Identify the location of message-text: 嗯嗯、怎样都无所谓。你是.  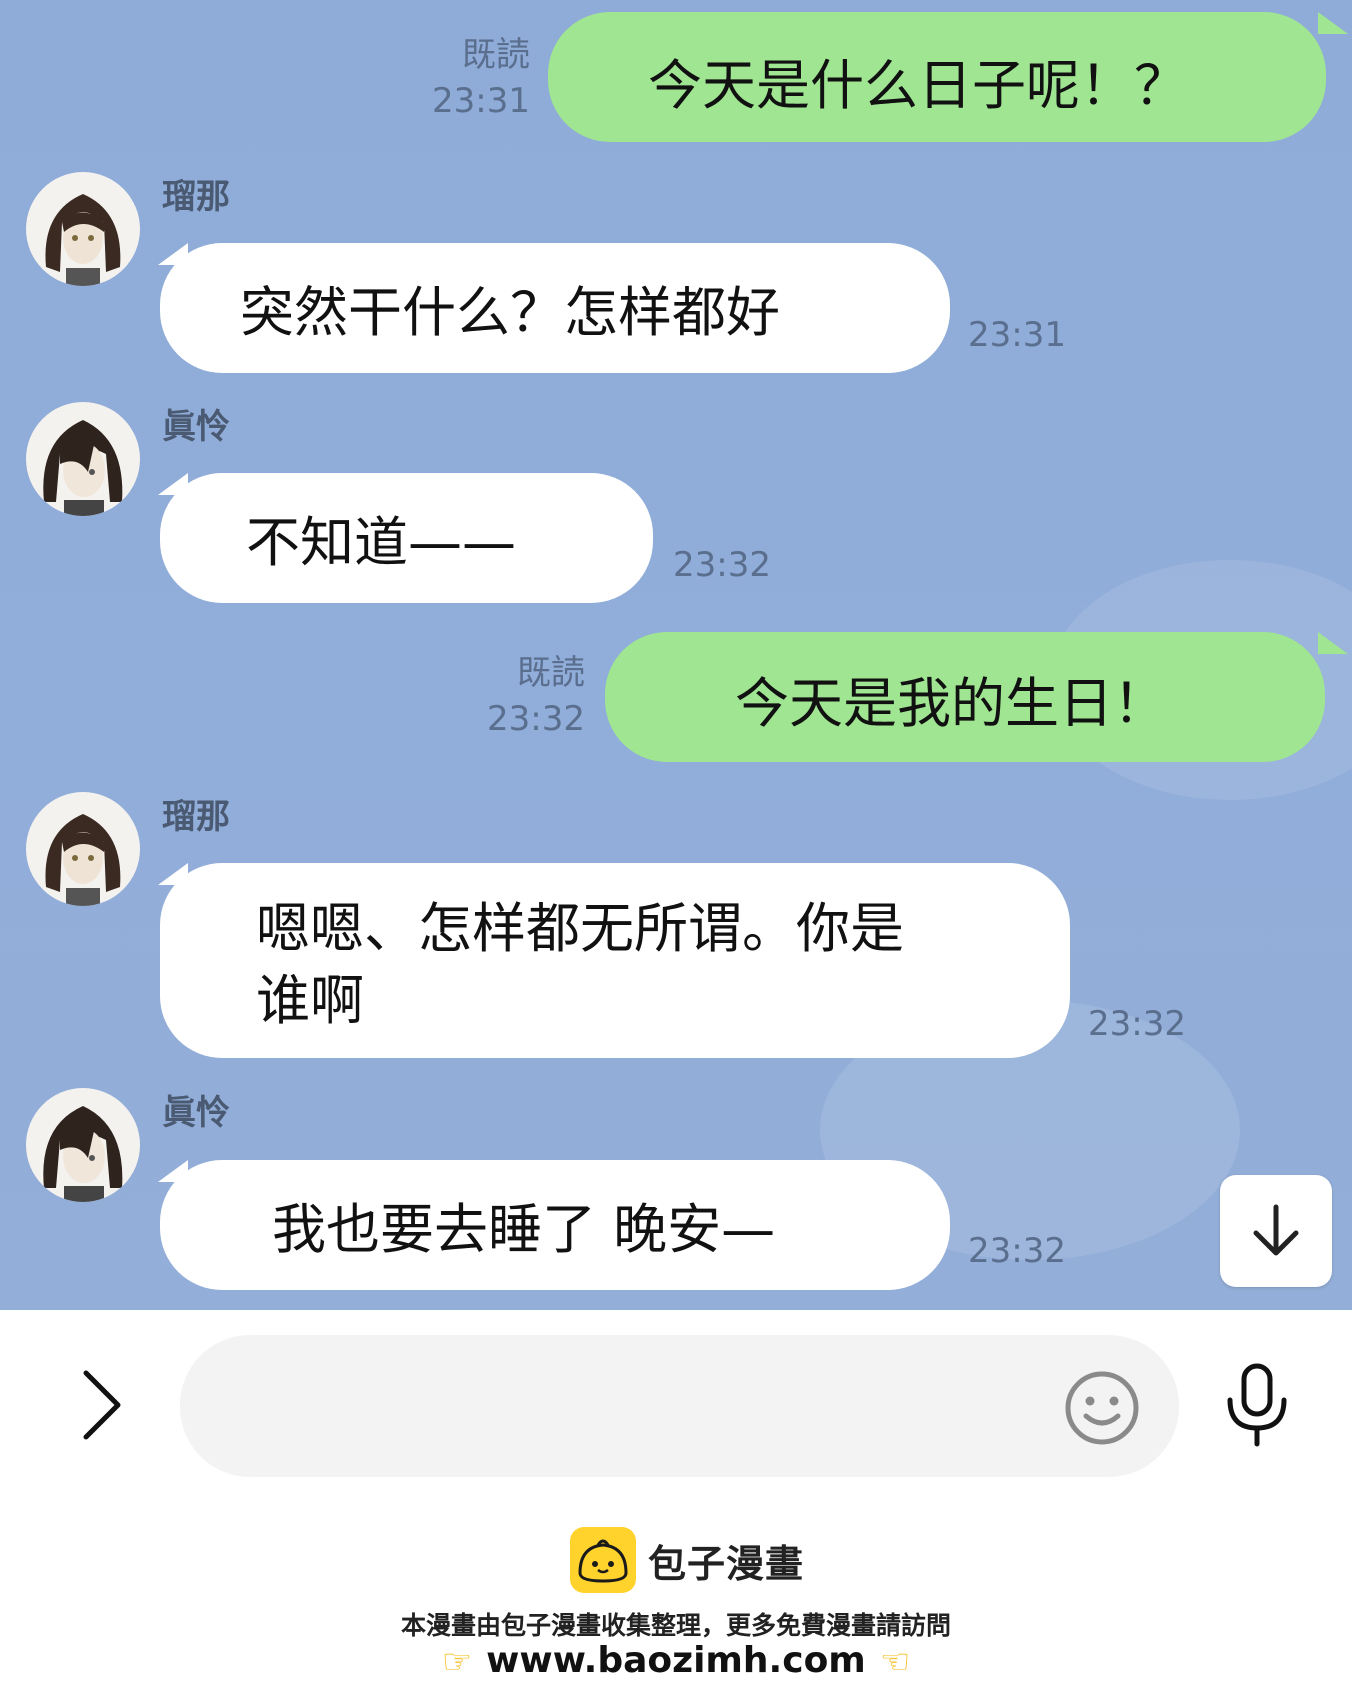
(580, 928).